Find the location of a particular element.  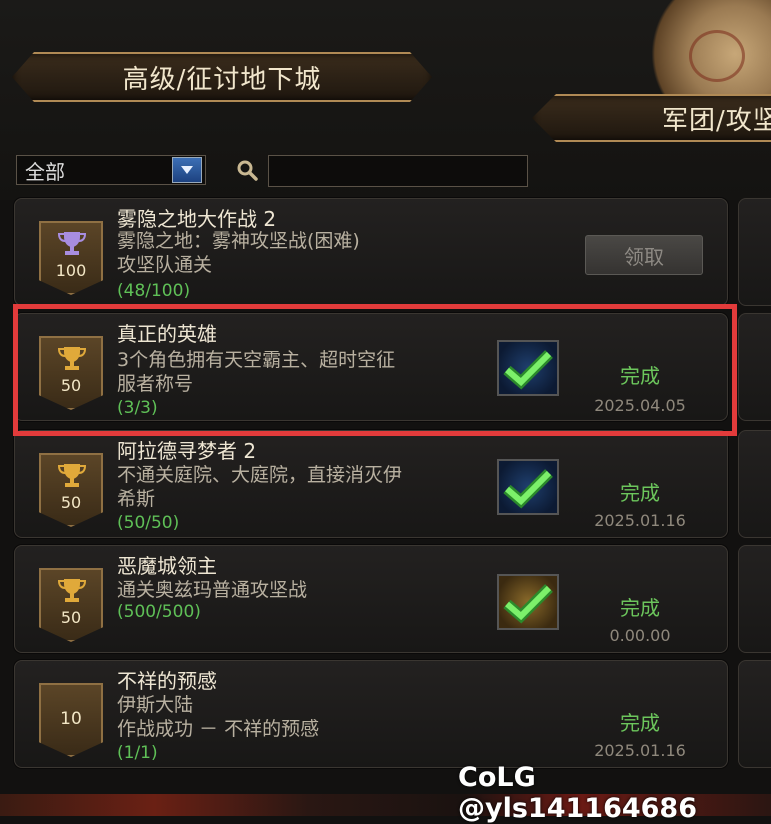

watermark: CoLG @yls141164686 is located at coordinates (578, 793).